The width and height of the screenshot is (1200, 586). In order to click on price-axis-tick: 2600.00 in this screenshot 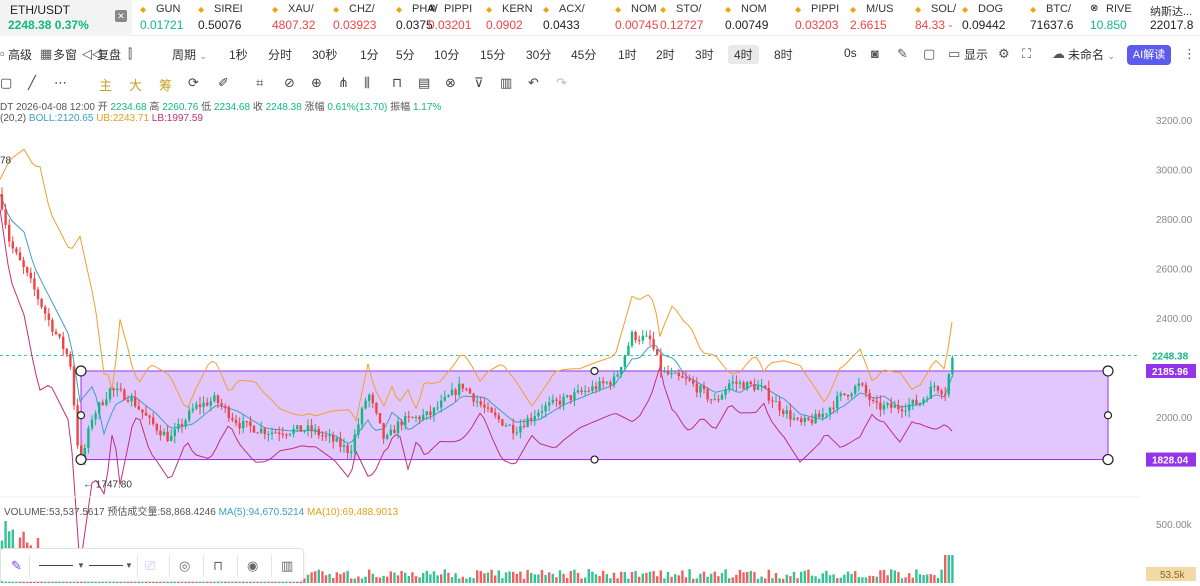, I will do `click(1174, 270)`.